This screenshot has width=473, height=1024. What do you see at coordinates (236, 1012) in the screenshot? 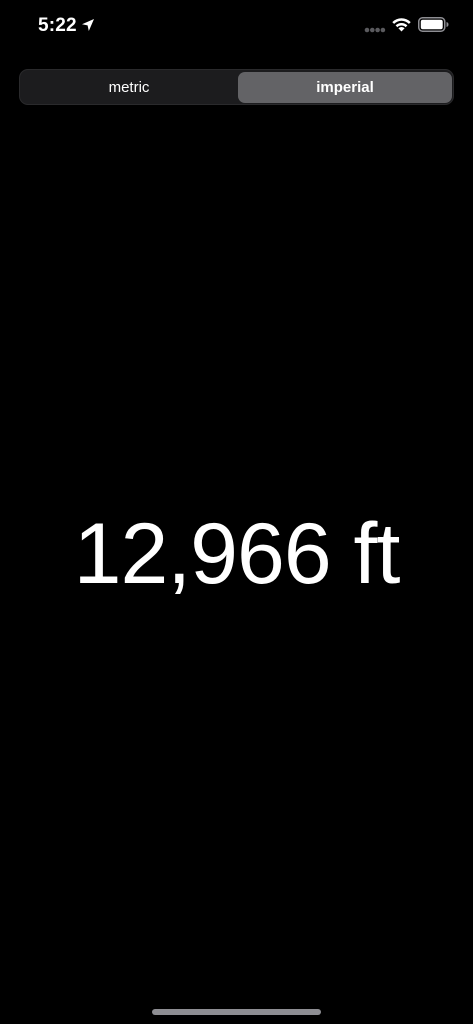
I see `home-indicator` at bounding box center [236, 1012].